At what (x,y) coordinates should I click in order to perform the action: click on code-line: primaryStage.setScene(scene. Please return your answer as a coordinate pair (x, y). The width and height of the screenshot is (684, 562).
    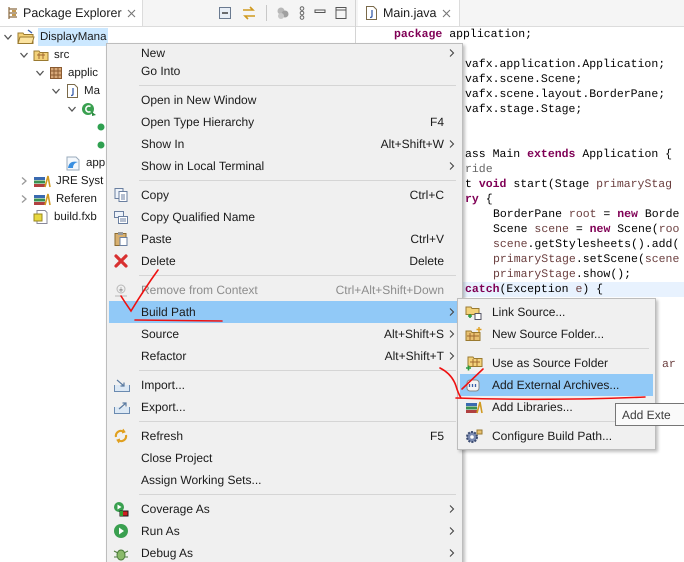
    Looking at the image, I should click on (586, 260).